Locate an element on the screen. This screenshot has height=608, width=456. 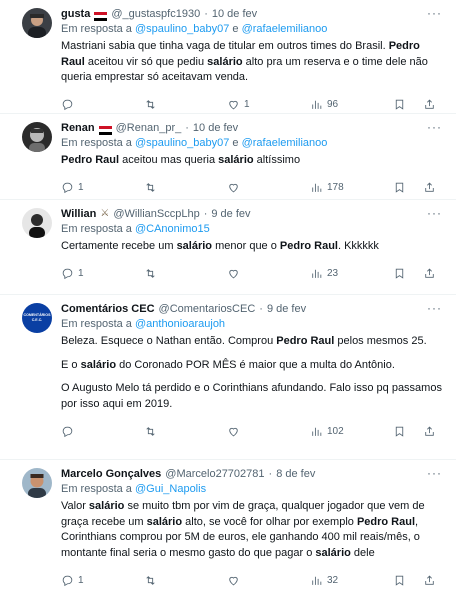
mention-link: @anthonioaraujoh is located at coordinates (180, 324).